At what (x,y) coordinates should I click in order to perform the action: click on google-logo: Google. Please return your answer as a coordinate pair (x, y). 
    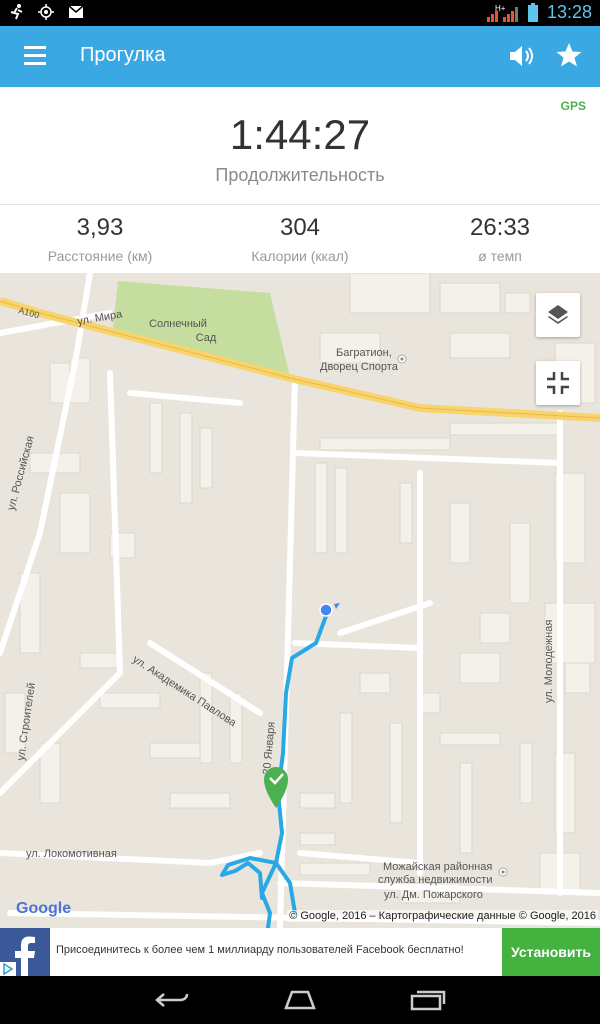
    Looking at the image, I should click on (43, 909).